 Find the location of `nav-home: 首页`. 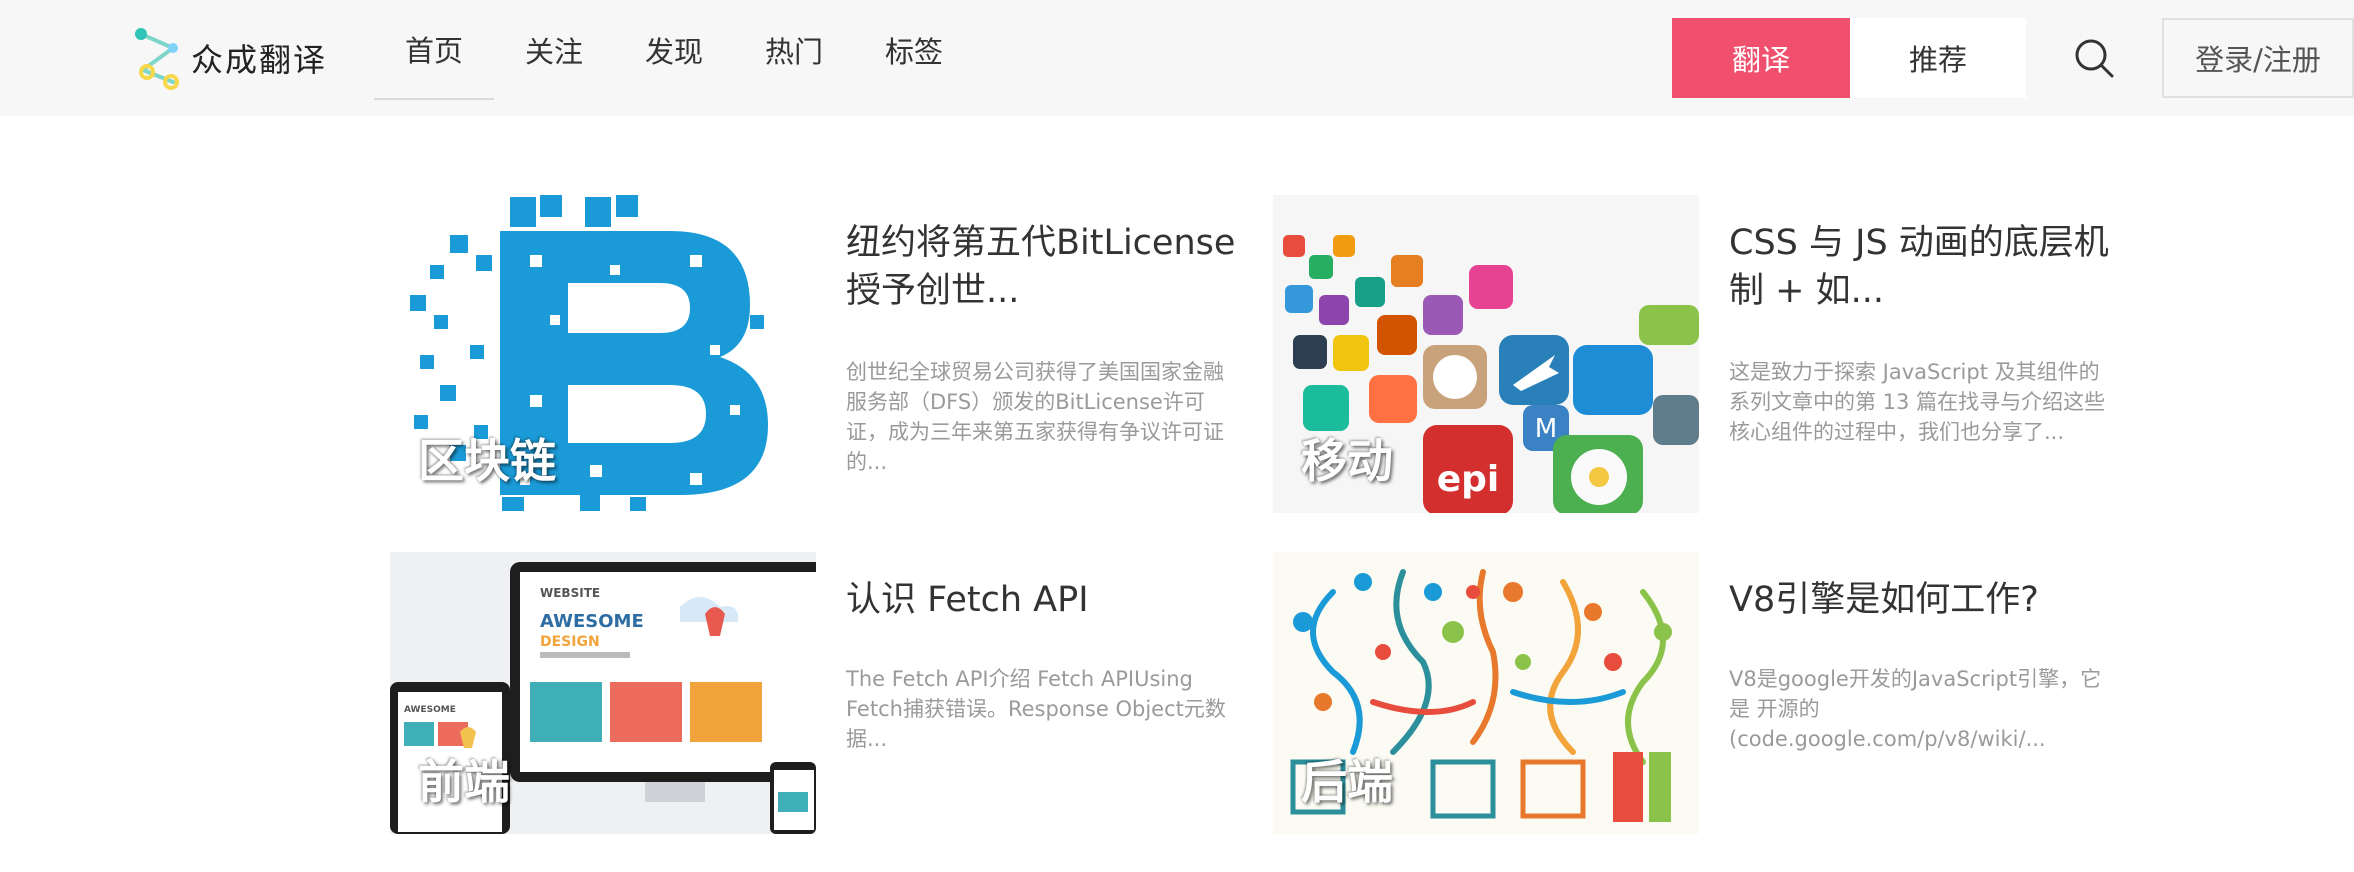

nav-home: 首页 is located at coordinates (434, 50).